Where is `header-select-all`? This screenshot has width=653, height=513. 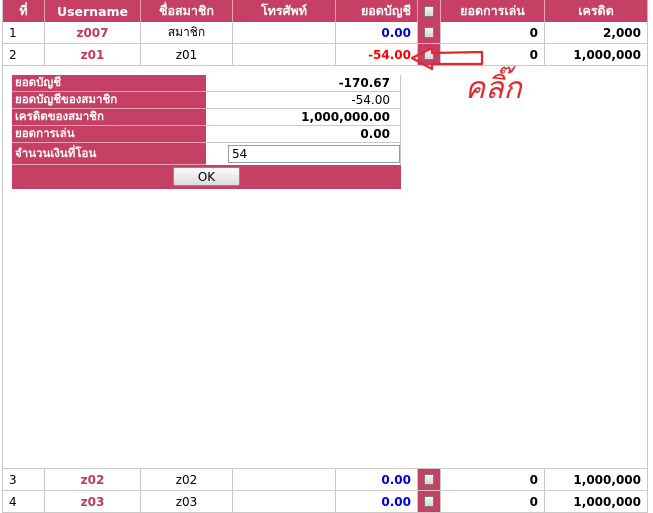
header-select-all is located at coordinates (429, 11).